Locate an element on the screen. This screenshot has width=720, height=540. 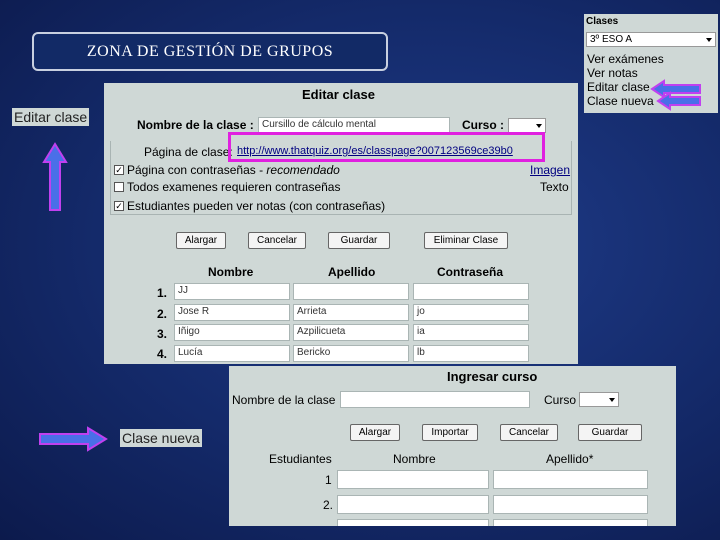
course-select is located at coordinates (527, 125).